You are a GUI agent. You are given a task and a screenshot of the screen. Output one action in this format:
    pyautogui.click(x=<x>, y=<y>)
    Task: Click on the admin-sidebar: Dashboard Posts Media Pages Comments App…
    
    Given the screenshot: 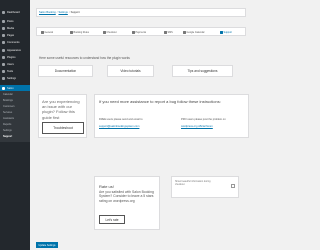 What is the action you would take?
    pyautogui.click(x=15, y=125)
    